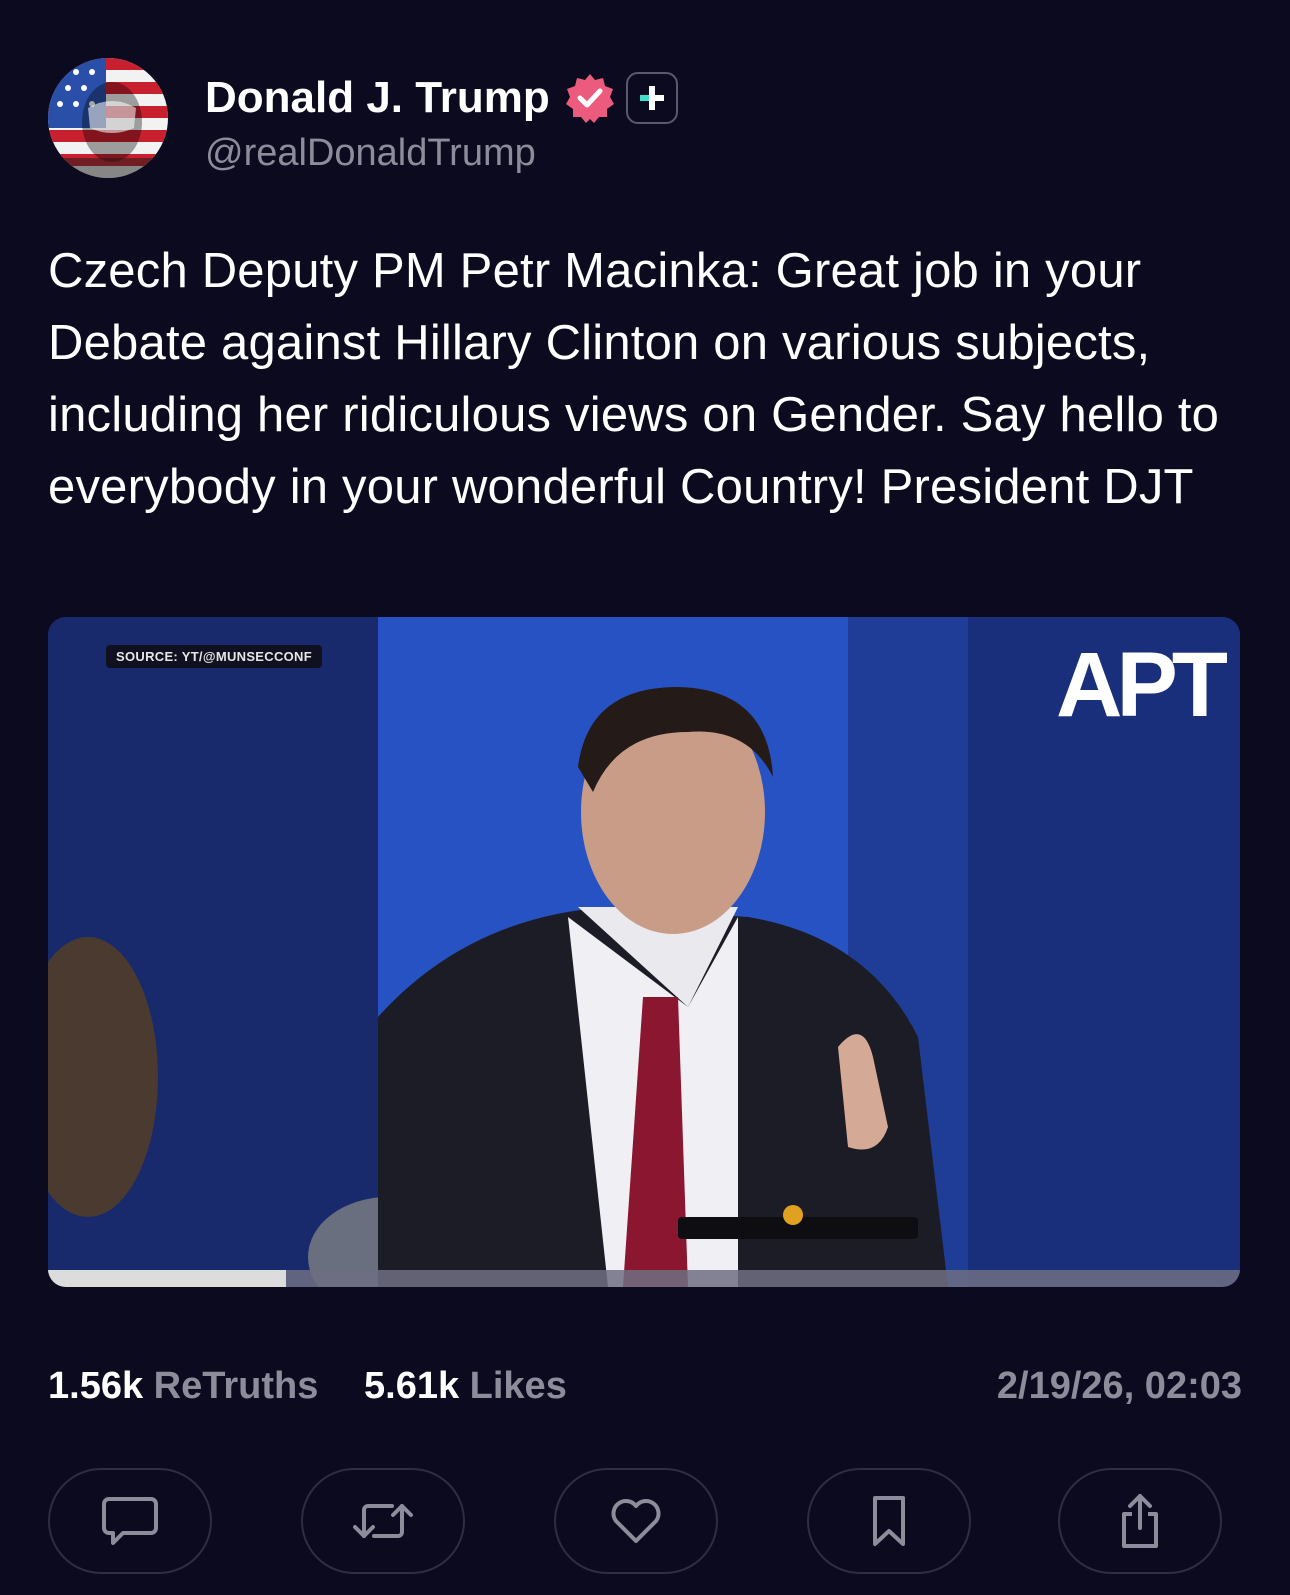 The width and height of the screenshot is (1290, 1595). Describe the element at coordinates (214, 656) in the screenshot. I see `video-source-label: SOURCE: YT/@MUNSECCONF` at that location.